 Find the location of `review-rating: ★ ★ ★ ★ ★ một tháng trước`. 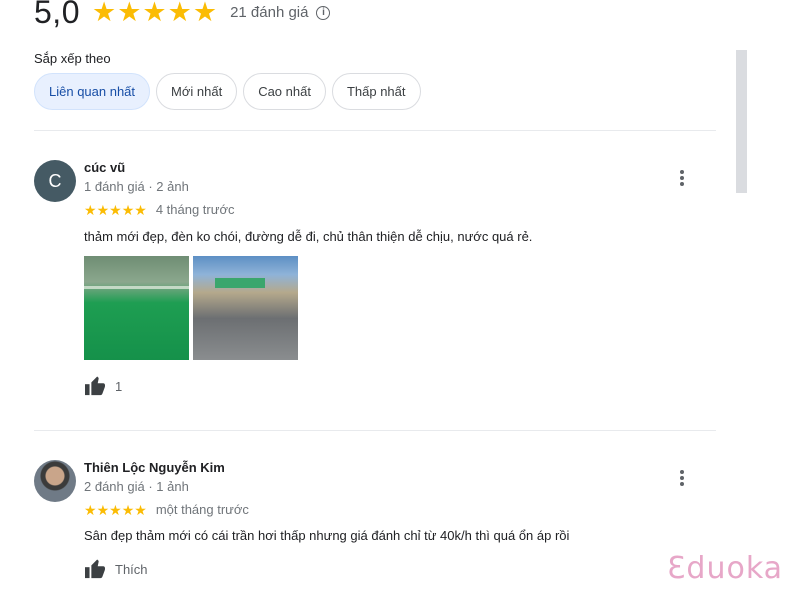

review-rating: ★ ★ ★ ★ ★ một tháng trước is located at coordinates (166, 509).